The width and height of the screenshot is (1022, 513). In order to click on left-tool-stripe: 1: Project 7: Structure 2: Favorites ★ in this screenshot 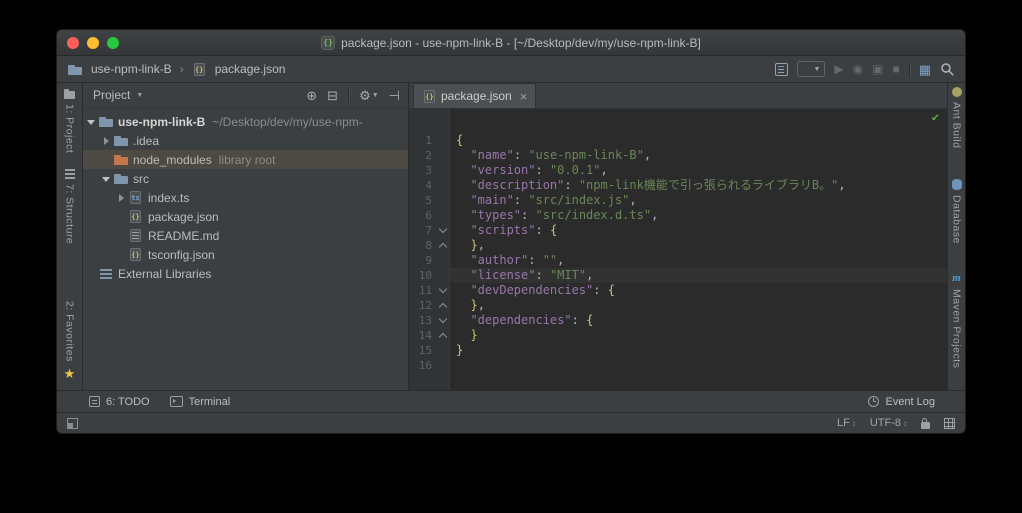, I will do `click(70, 236)`.